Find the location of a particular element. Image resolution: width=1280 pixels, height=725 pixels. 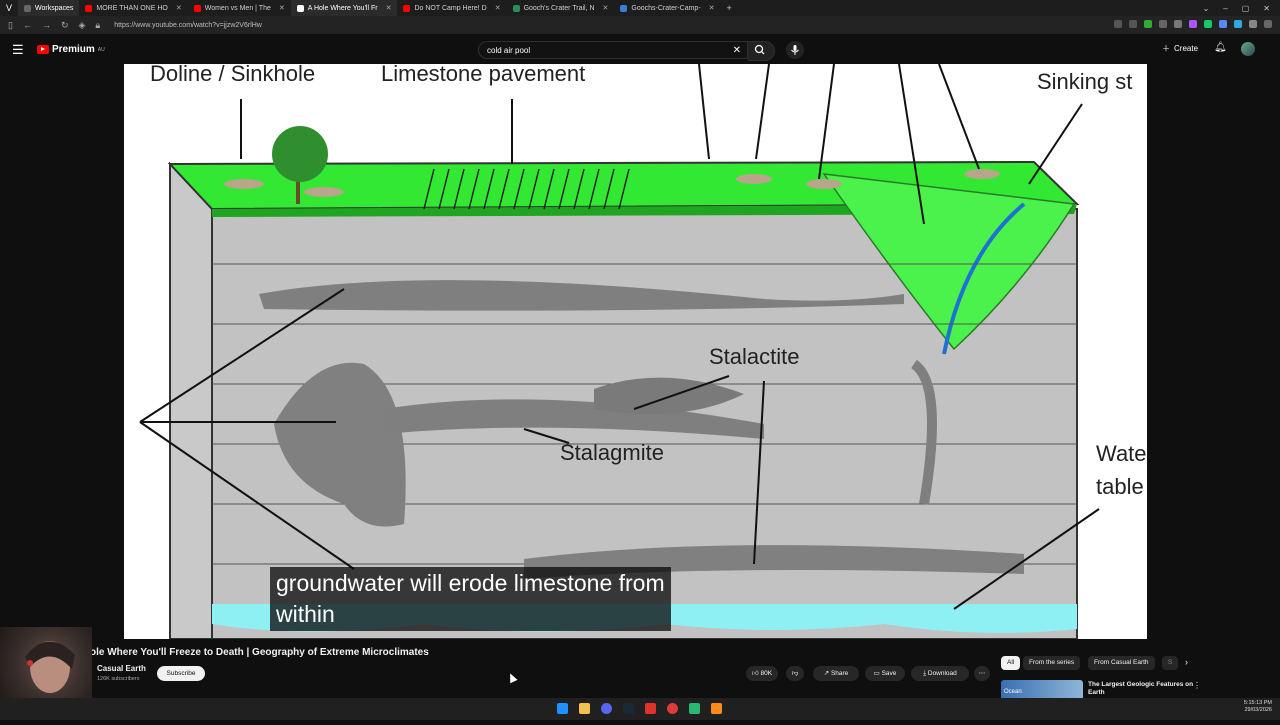

like-button: 👍︎ 80K is located at coordinates (762, 673).